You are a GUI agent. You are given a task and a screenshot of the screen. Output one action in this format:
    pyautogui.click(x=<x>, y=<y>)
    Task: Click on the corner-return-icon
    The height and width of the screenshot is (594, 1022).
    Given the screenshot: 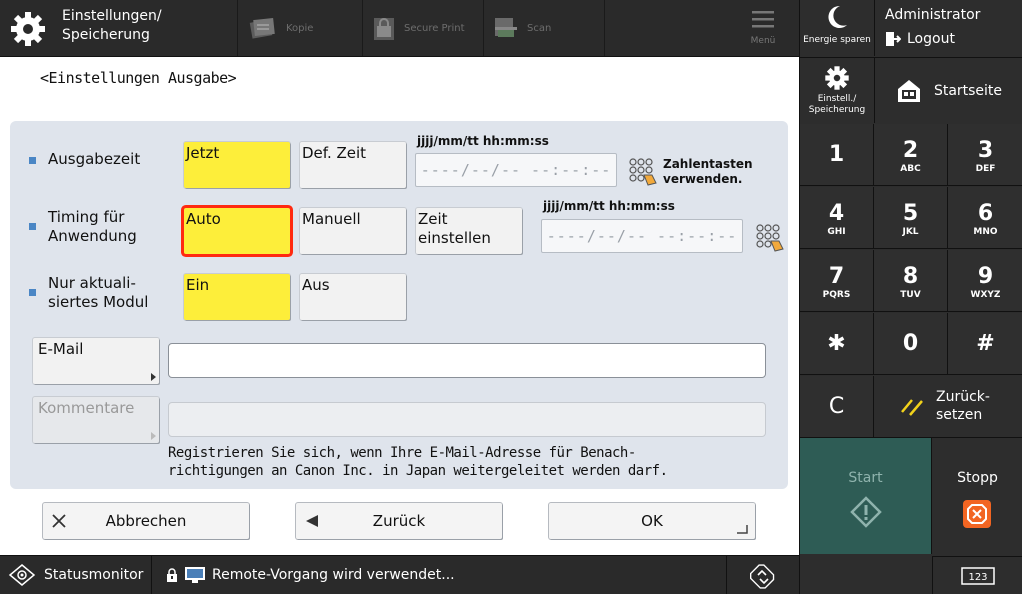 What is the action you would take?
    pyautogui.click(x=742, y=529)
    